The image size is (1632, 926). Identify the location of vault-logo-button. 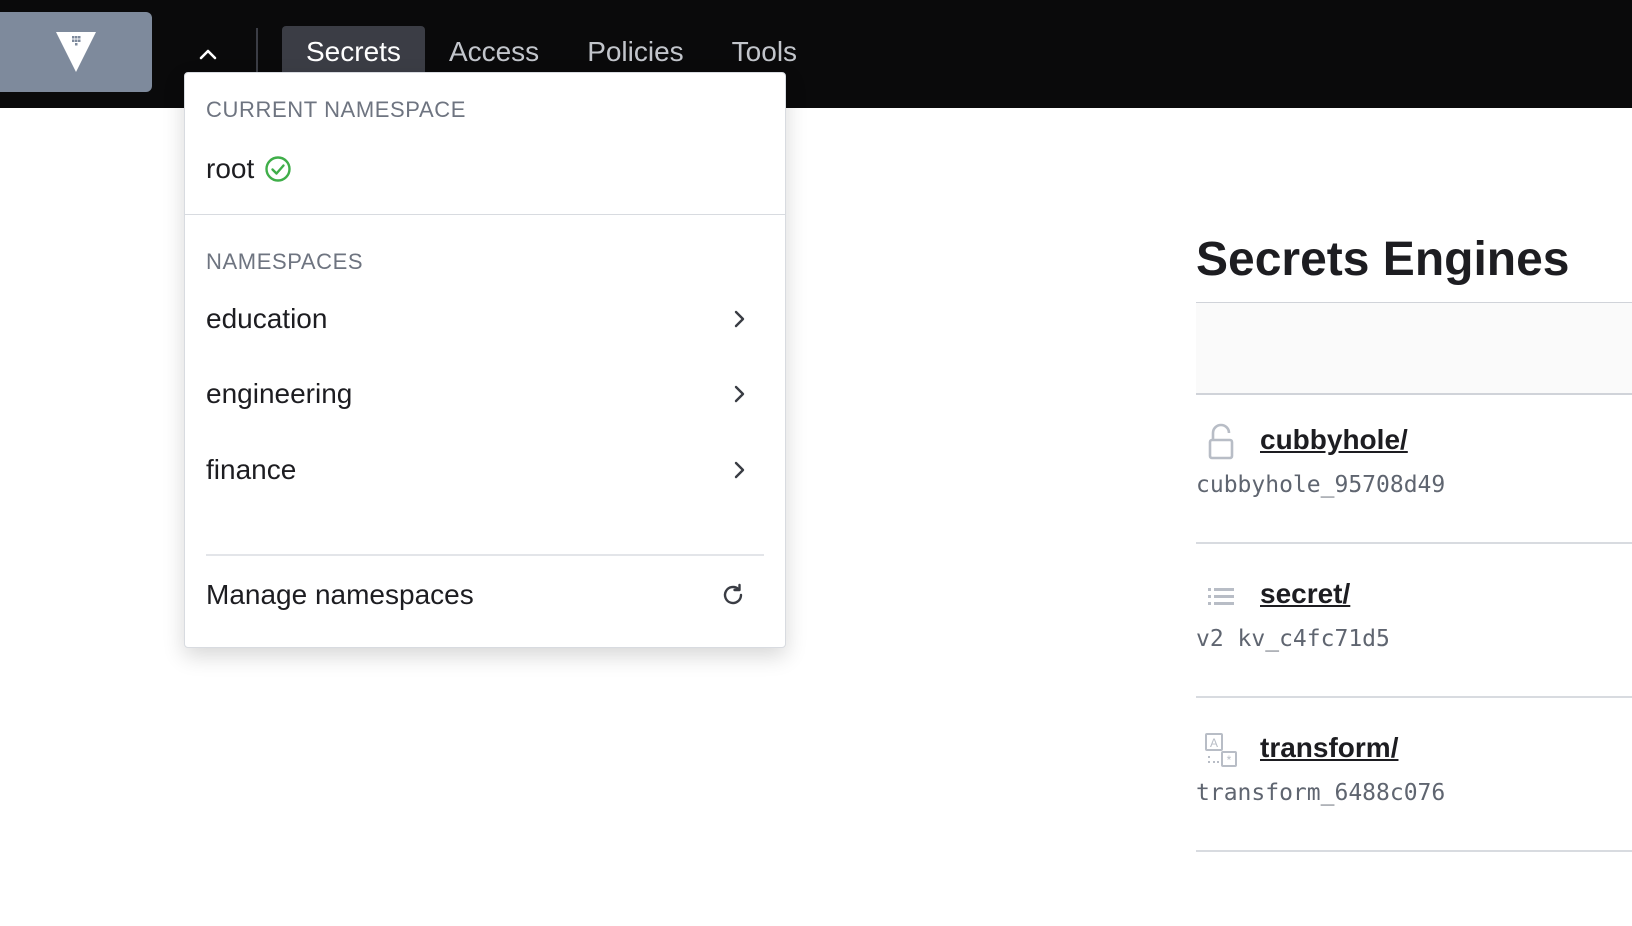
(76, 52).